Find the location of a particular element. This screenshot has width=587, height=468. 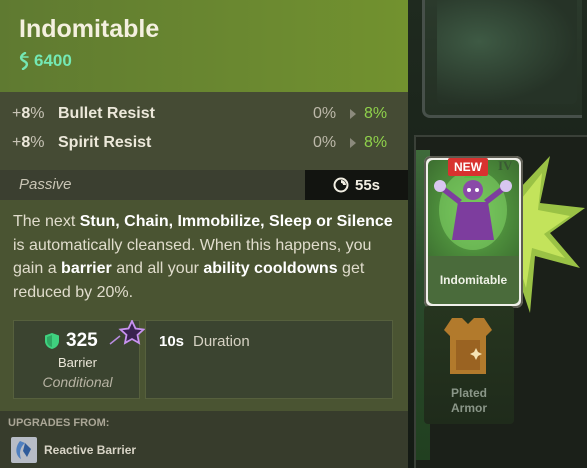

star-icon is located at coordinates (127, 332).